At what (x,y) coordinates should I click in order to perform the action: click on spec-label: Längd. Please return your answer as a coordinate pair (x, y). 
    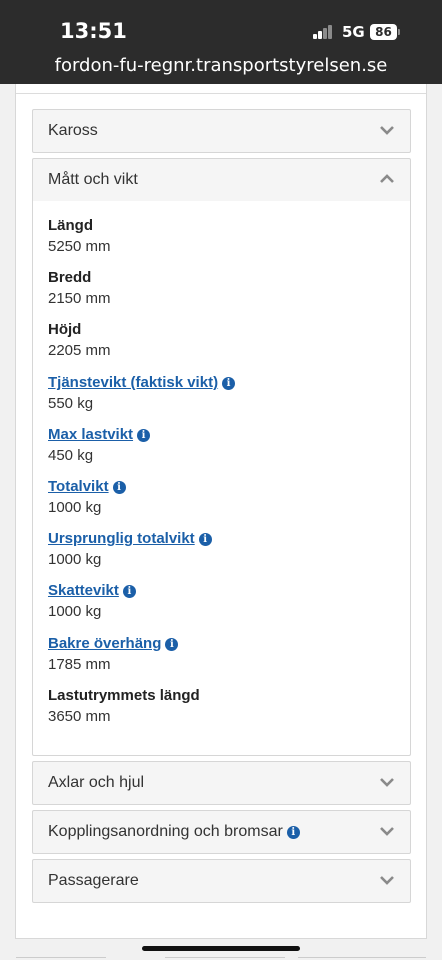
    Looking at the image, I should click on (79, 227).